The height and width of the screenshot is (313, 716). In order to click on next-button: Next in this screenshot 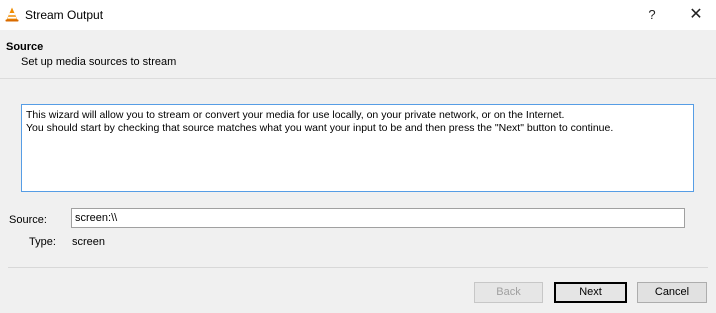, I will do `click(590, 292)`.